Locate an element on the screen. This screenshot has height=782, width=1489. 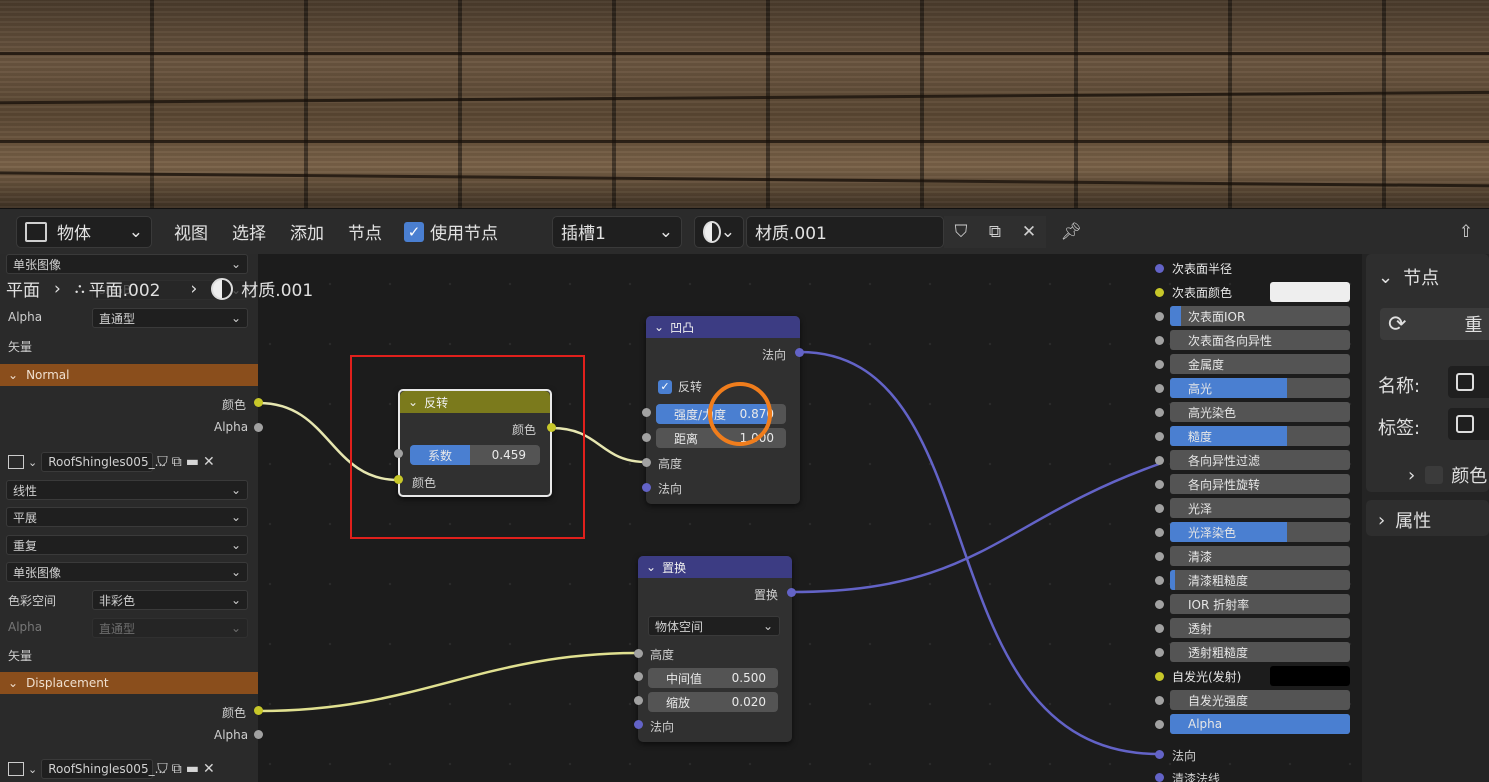
bsdf-input-field: 次表面颜色 is located at coordinates (1260, 292).